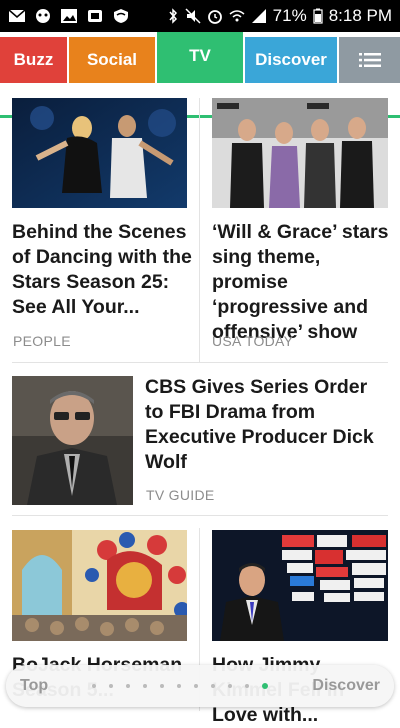 This screenshot has height=728, width=400. What do you see at coordinates (121, 16) in the screenshot?
I see `shield-icon` at bounding box center [121, 16].